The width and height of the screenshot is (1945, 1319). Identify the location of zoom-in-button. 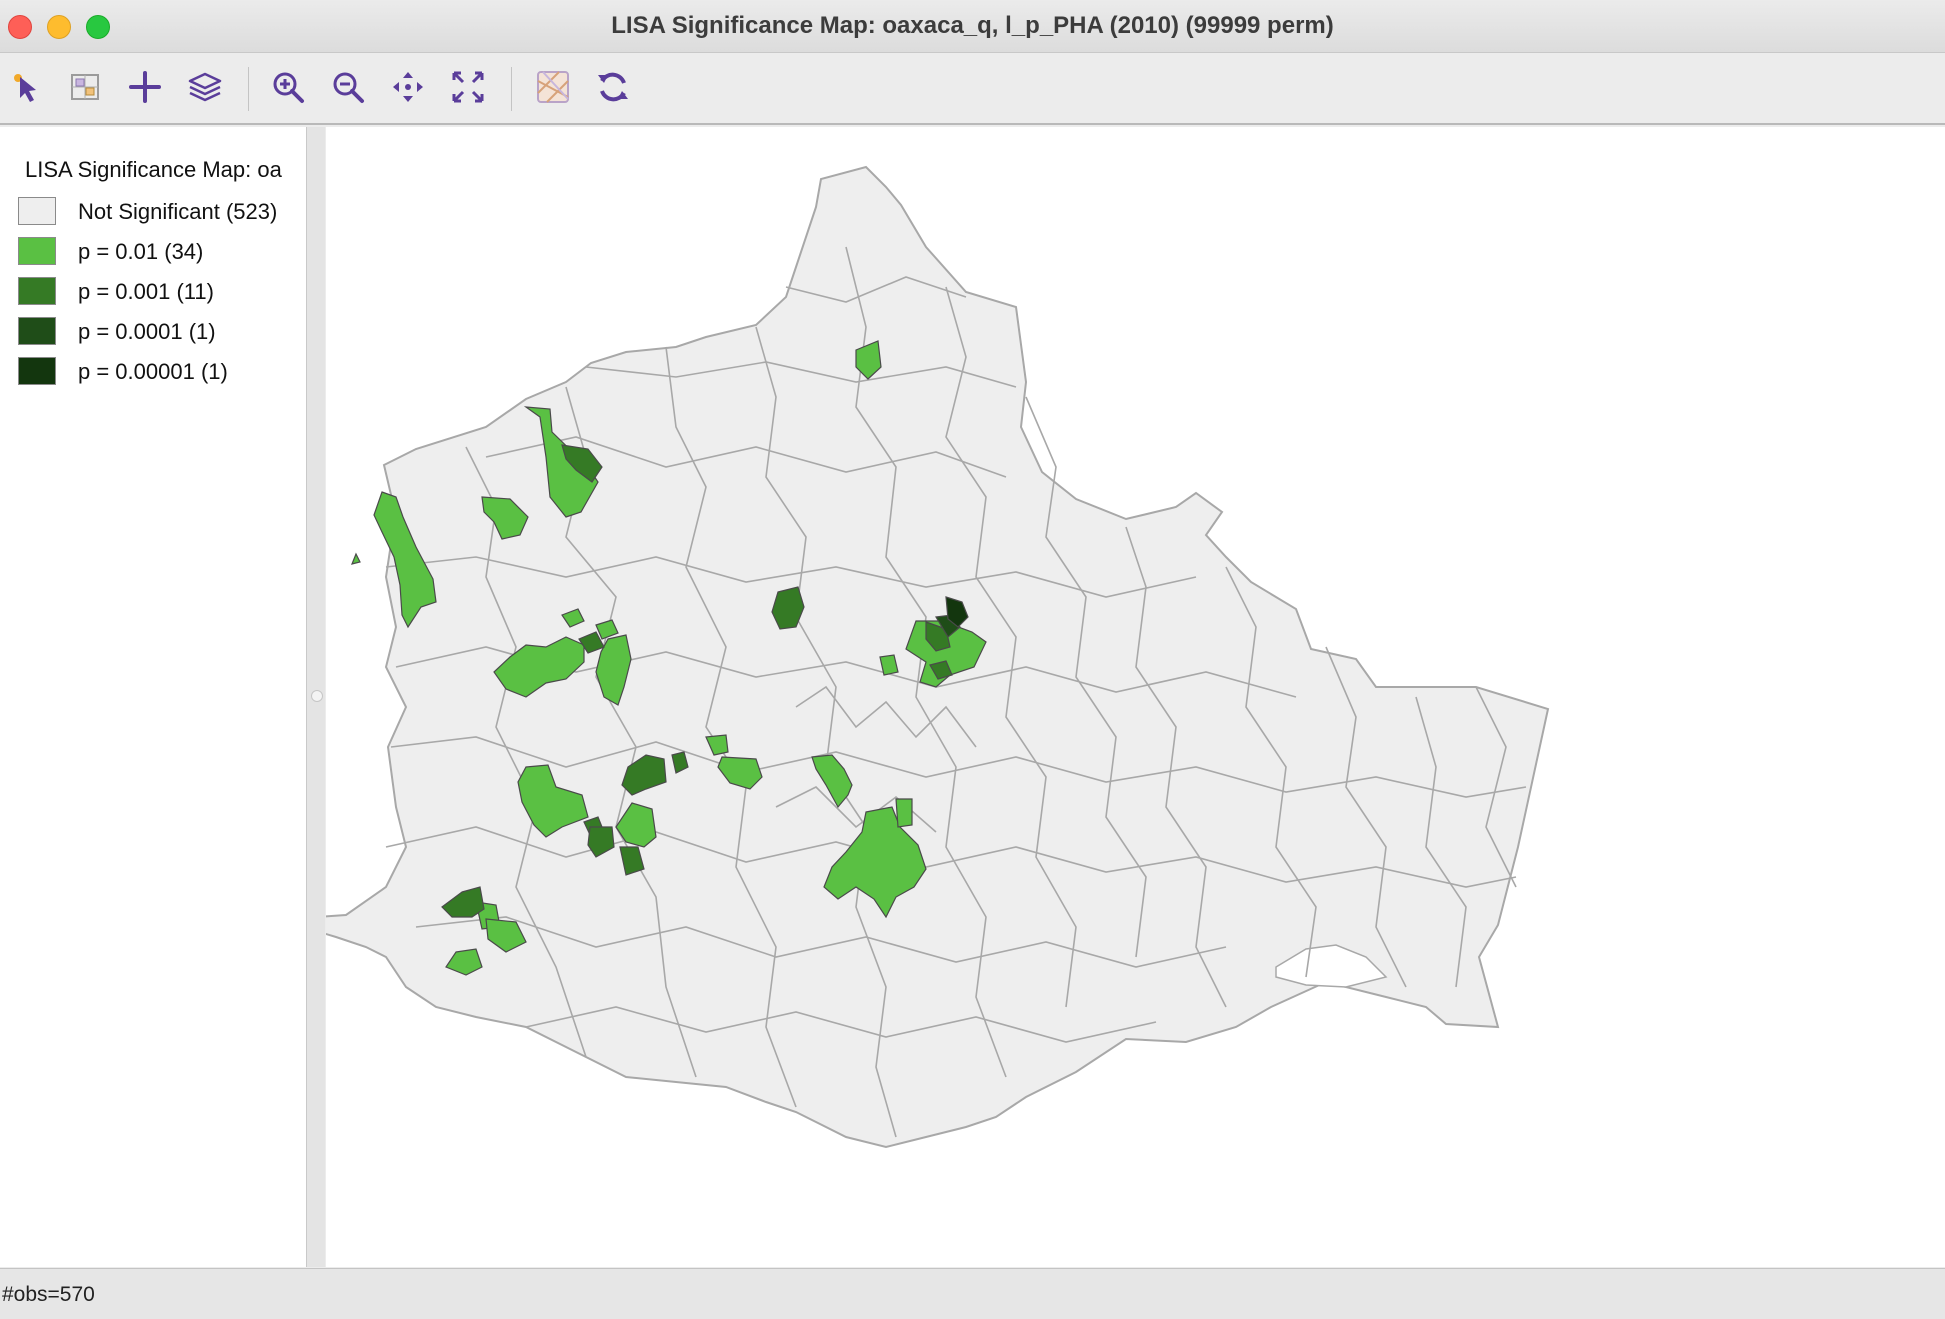
(288, 87).